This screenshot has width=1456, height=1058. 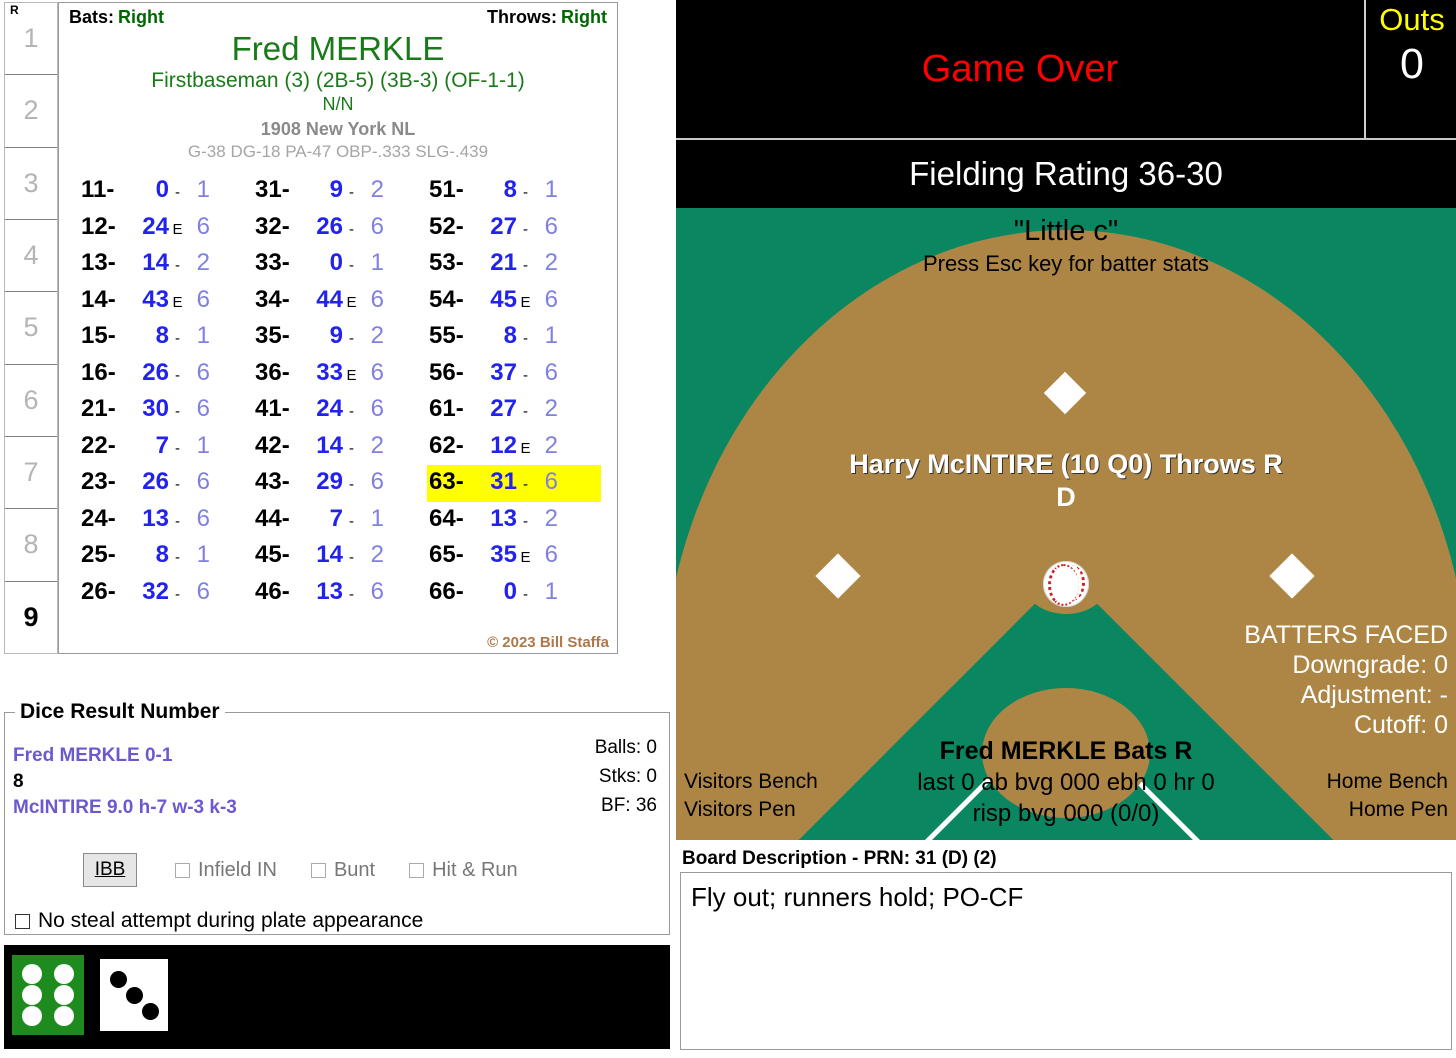 What do you see at coordinates (503, 445) in the screenshot?
I see `dice-result-value: 12` at bounding box center [503, 445].